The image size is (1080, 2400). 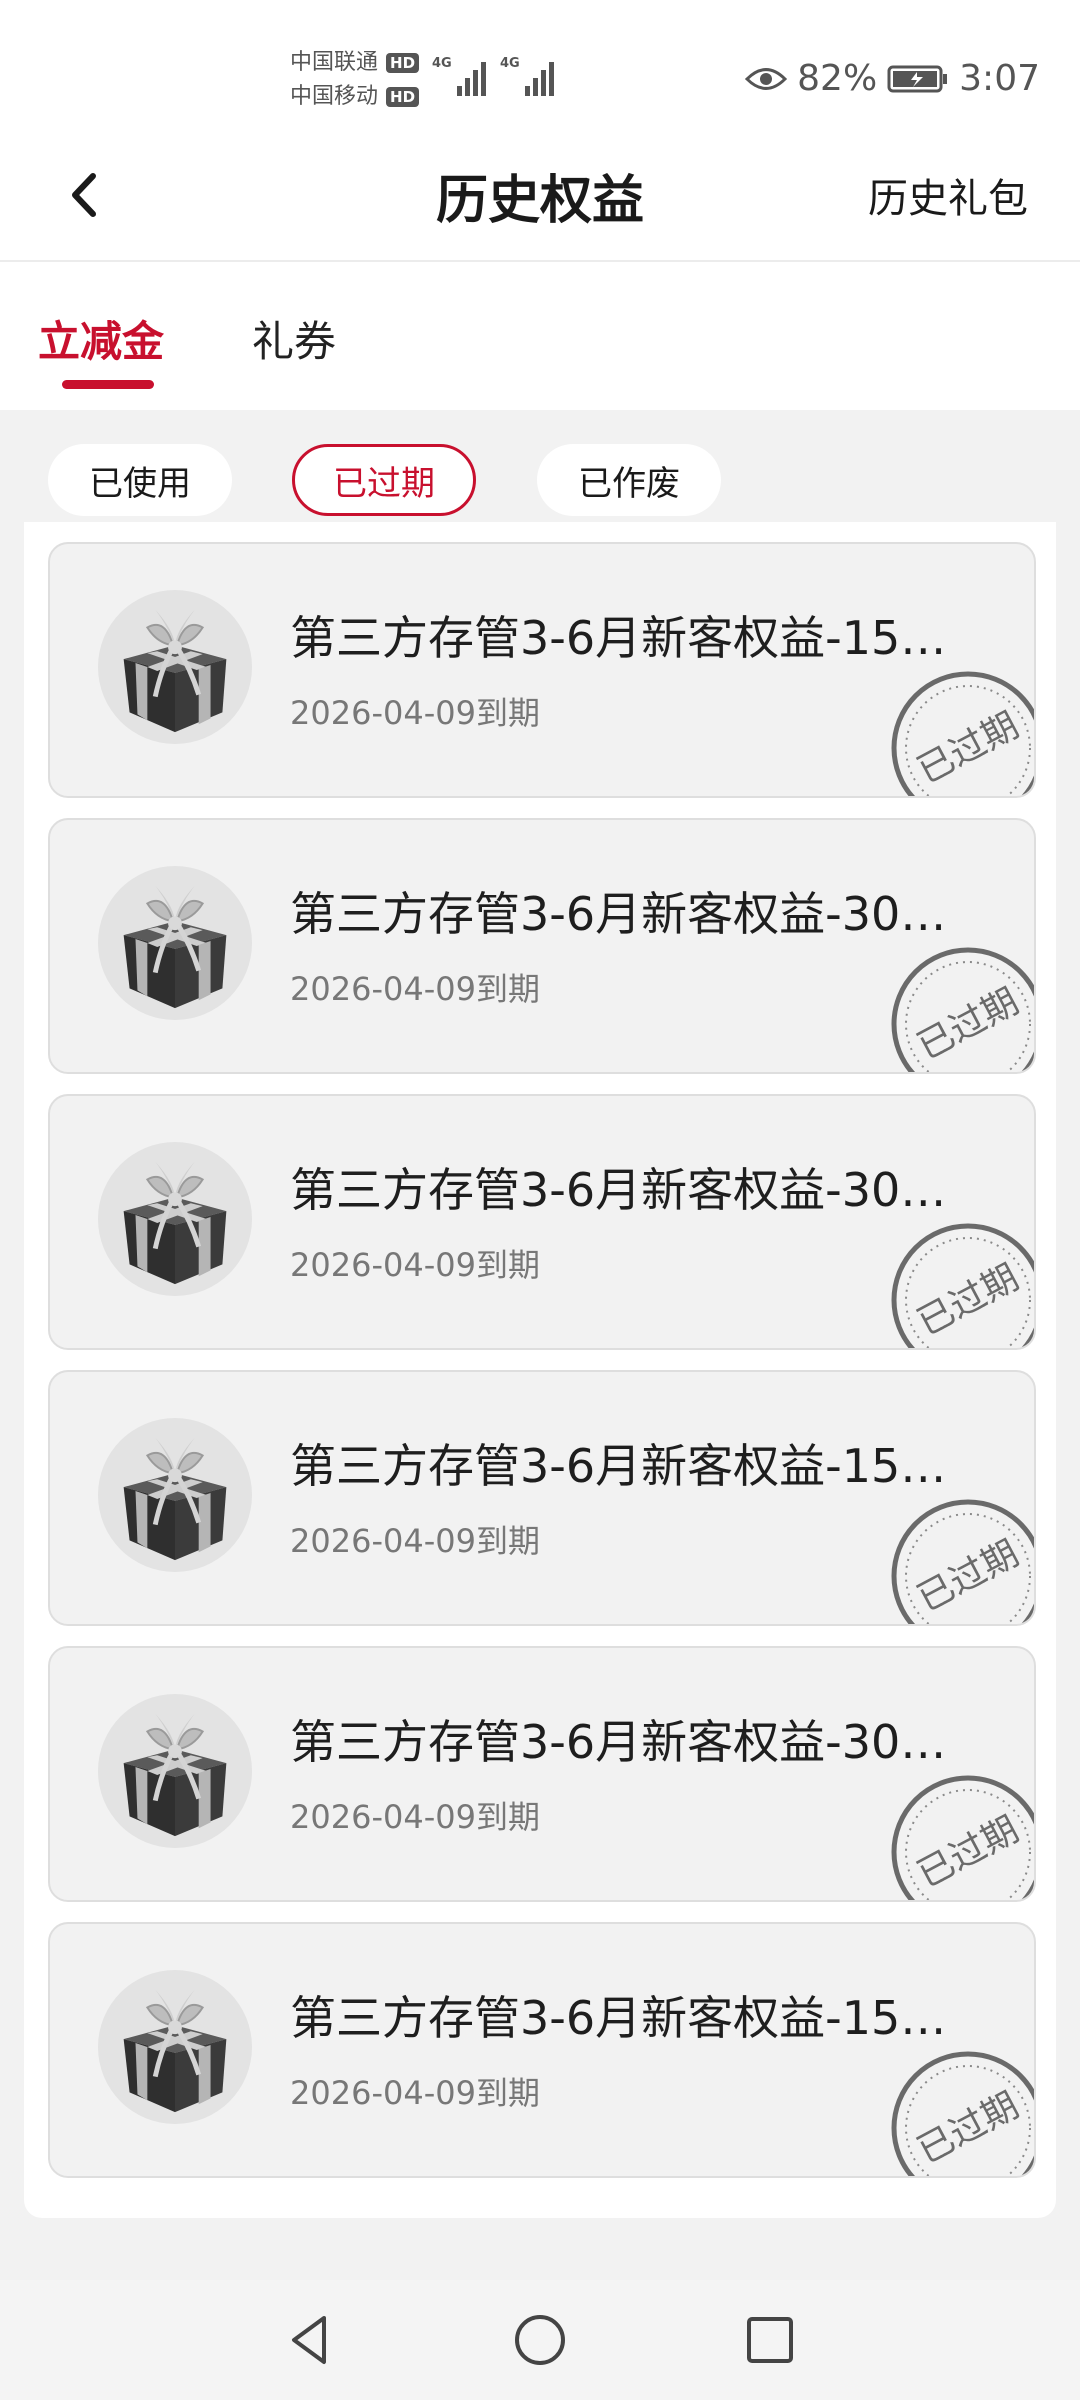 I want to click on app-header: 历史权益 历史礼包, so click(x=540, y=196).